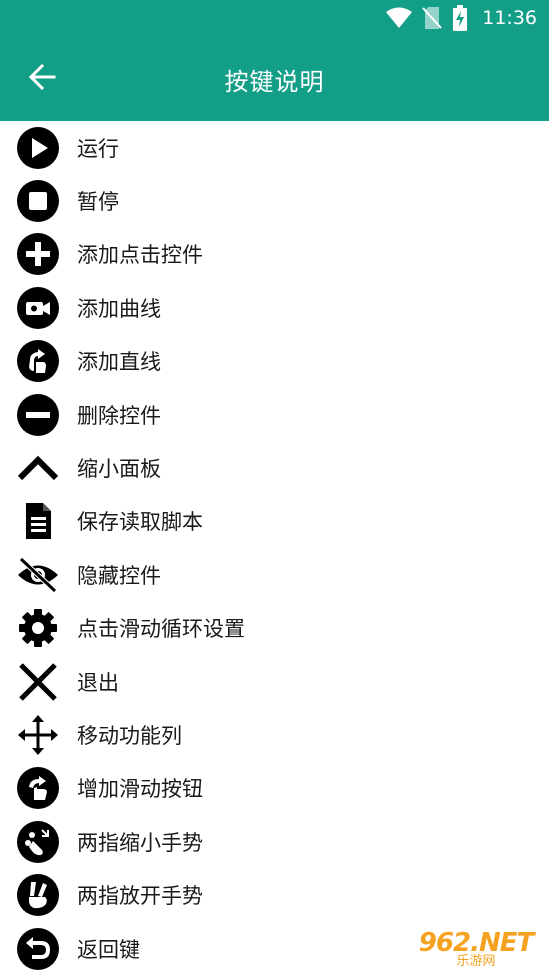  Describe the element at coordinates (476, 943) in the screenshot. I see `watermark-brand: 962.NET` at that location.